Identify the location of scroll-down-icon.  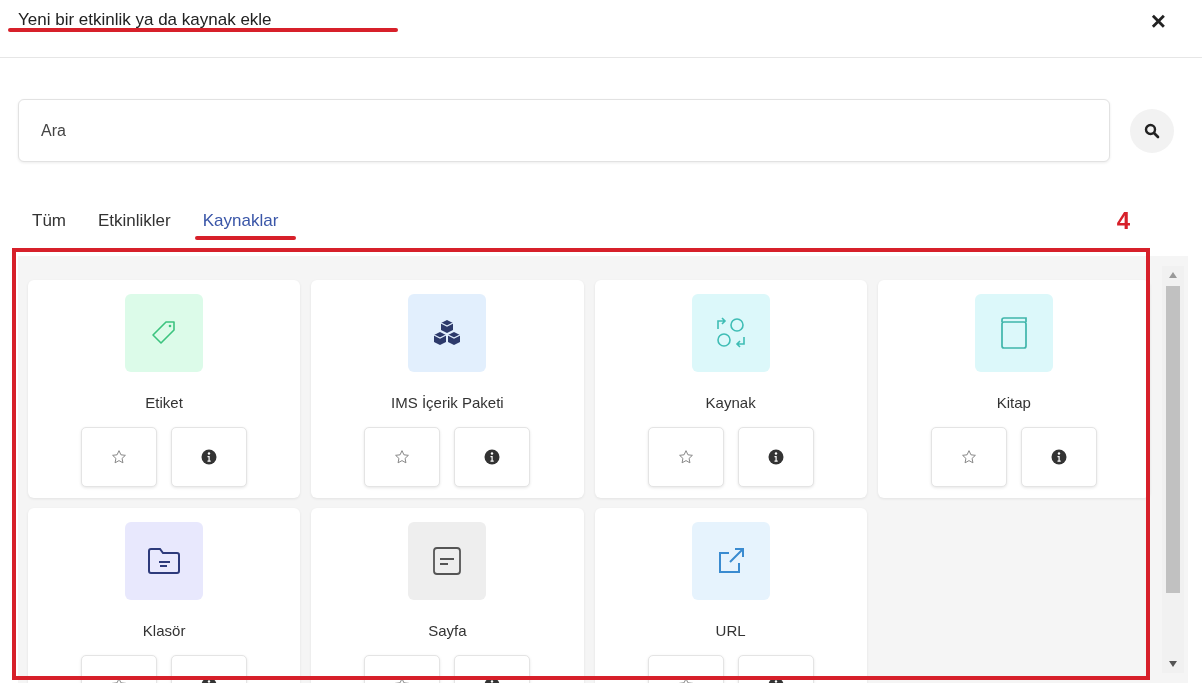
(1173, 664).